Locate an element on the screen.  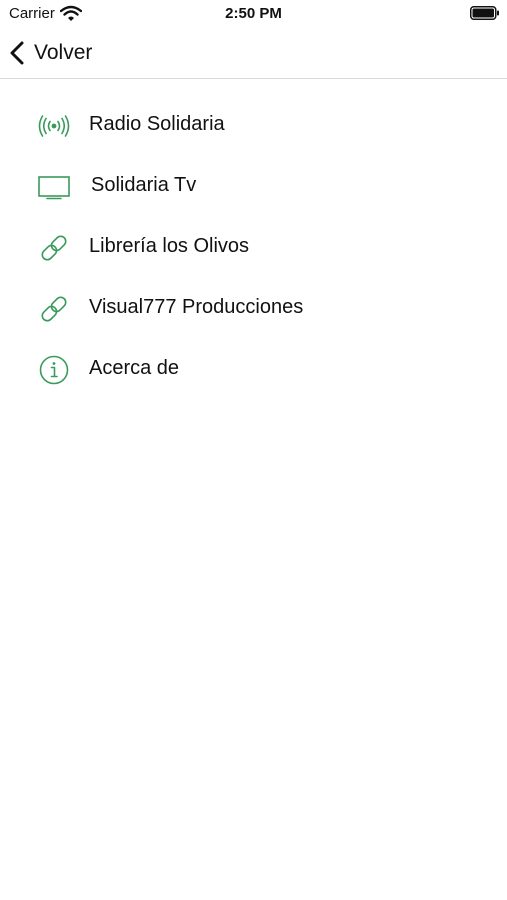
menu-item-label: Acerca de is located at coordinates (134, 368).